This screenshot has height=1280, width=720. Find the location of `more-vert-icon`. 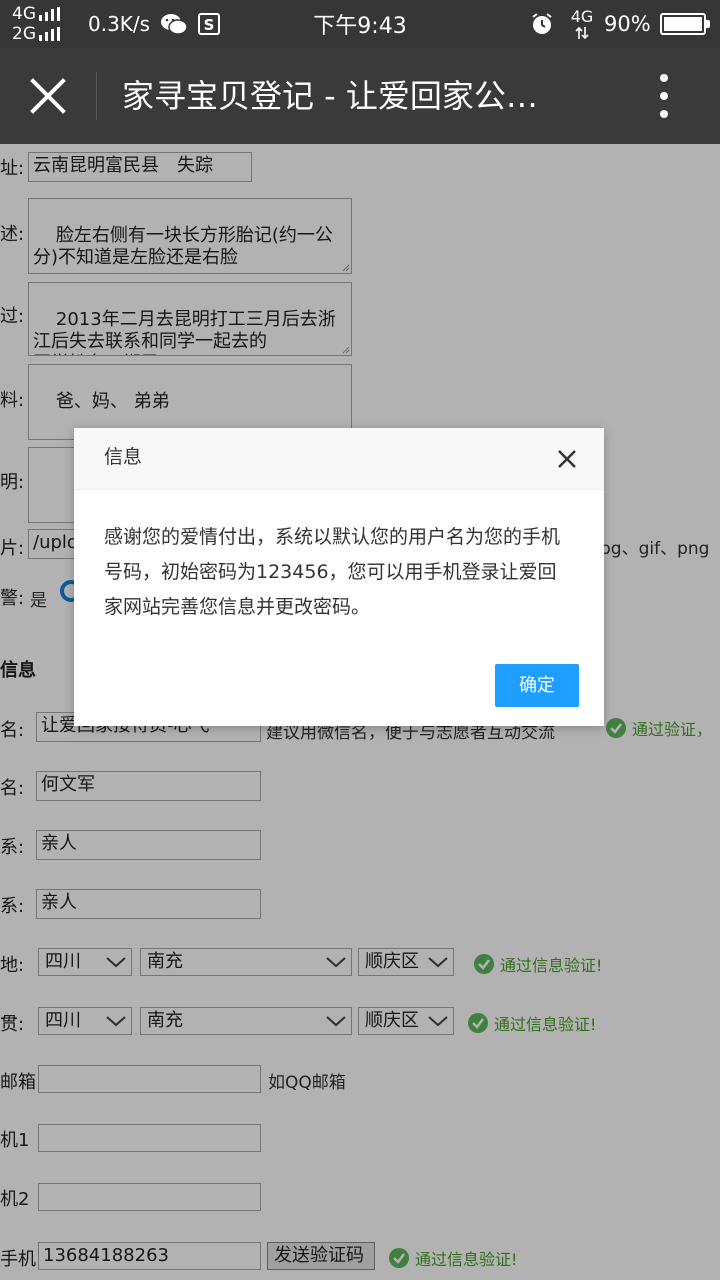

more-vert-icon is located at coordinates (664, 96).